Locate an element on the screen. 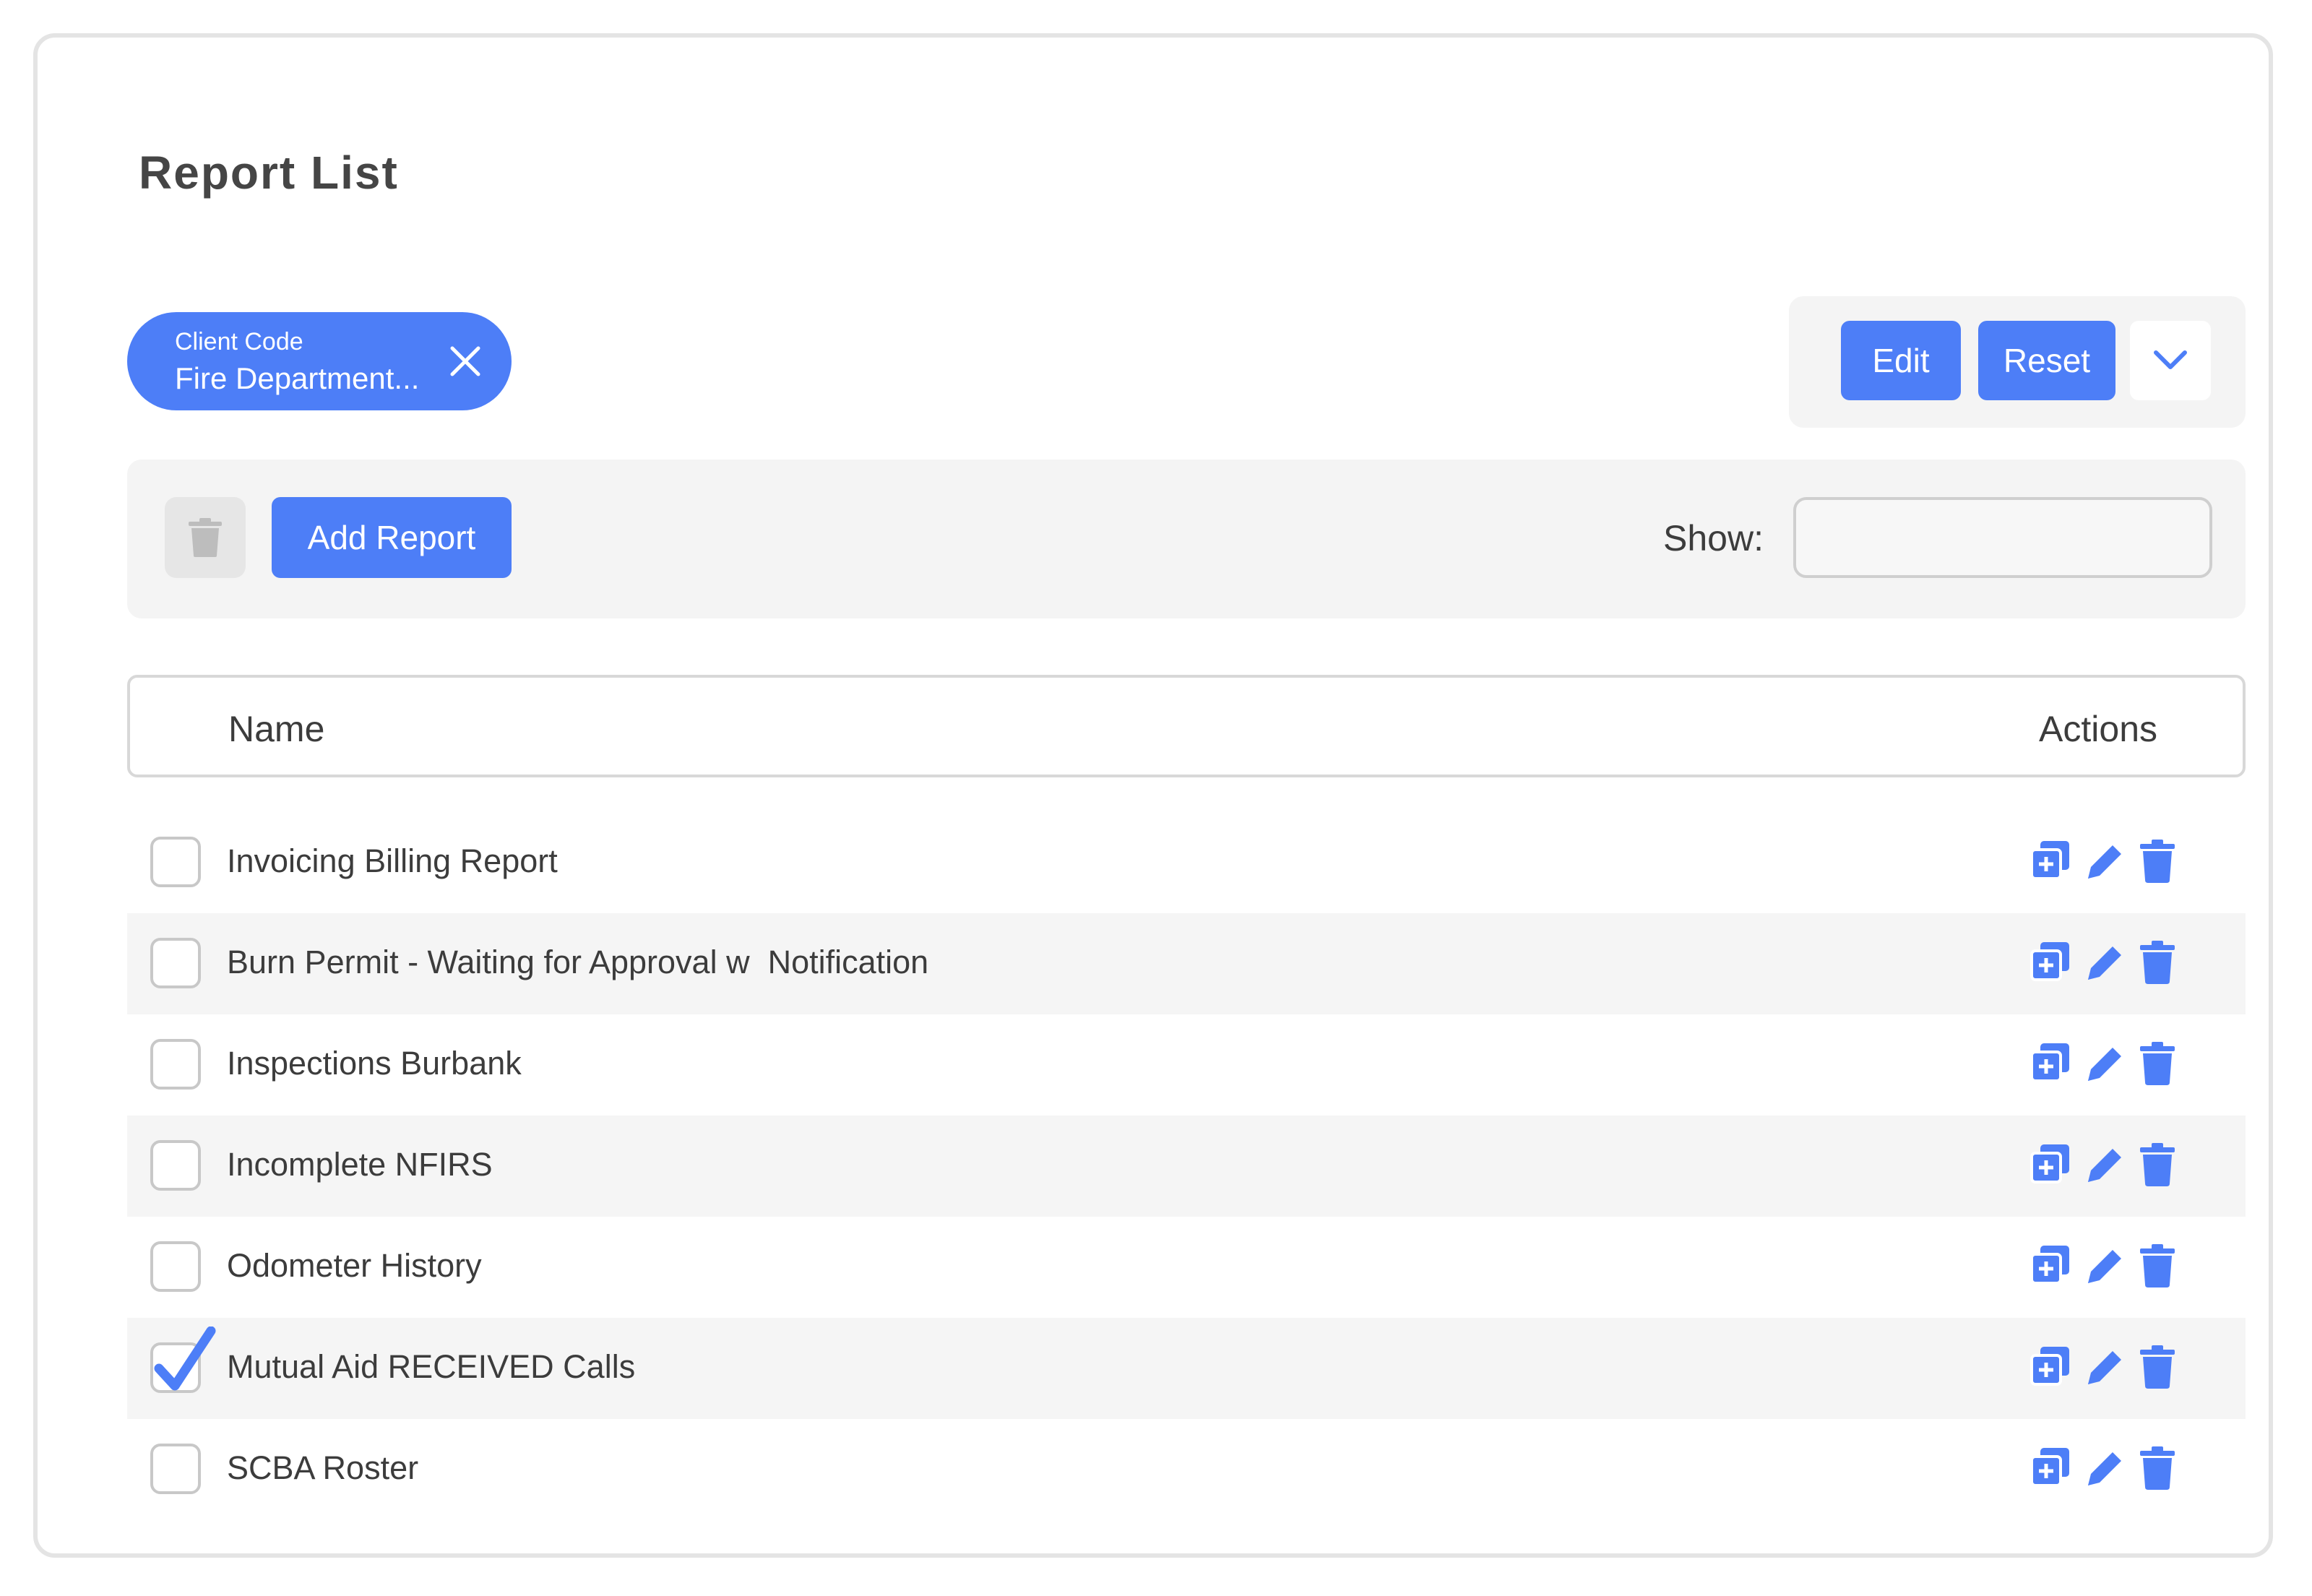 This screenshot has width=2312, height=1596. table-row: Mutual Aid RECEIVED Calls is located at coordinates (1186, 1368).